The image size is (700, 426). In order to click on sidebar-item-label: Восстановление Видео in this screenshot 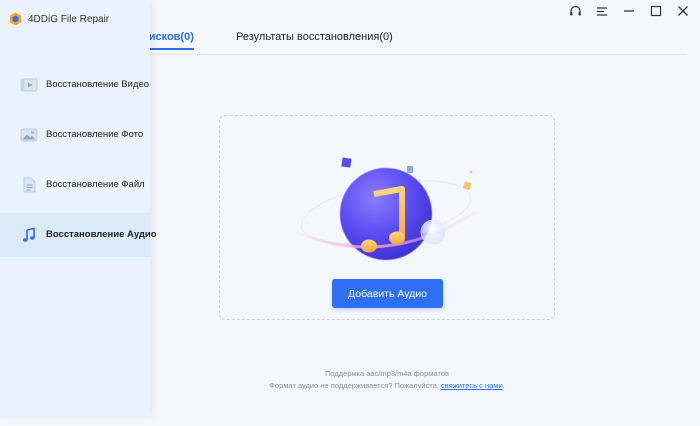, I will do `click(98, 84)`.